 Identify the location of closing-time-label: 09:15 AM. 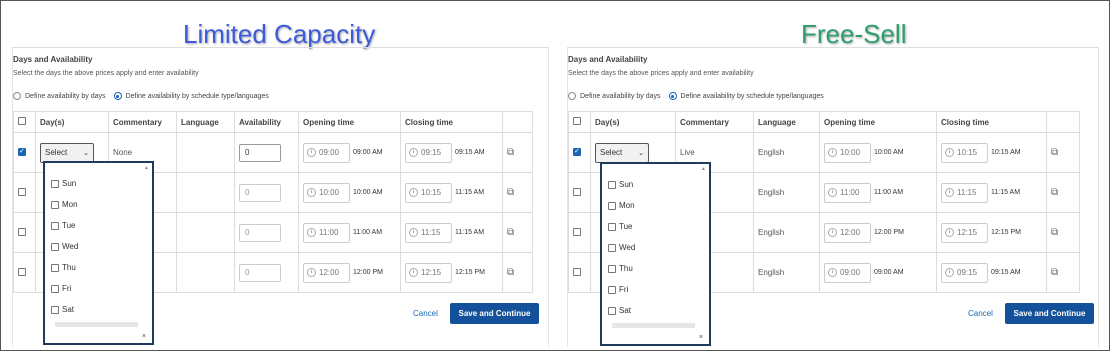
(470, 152).